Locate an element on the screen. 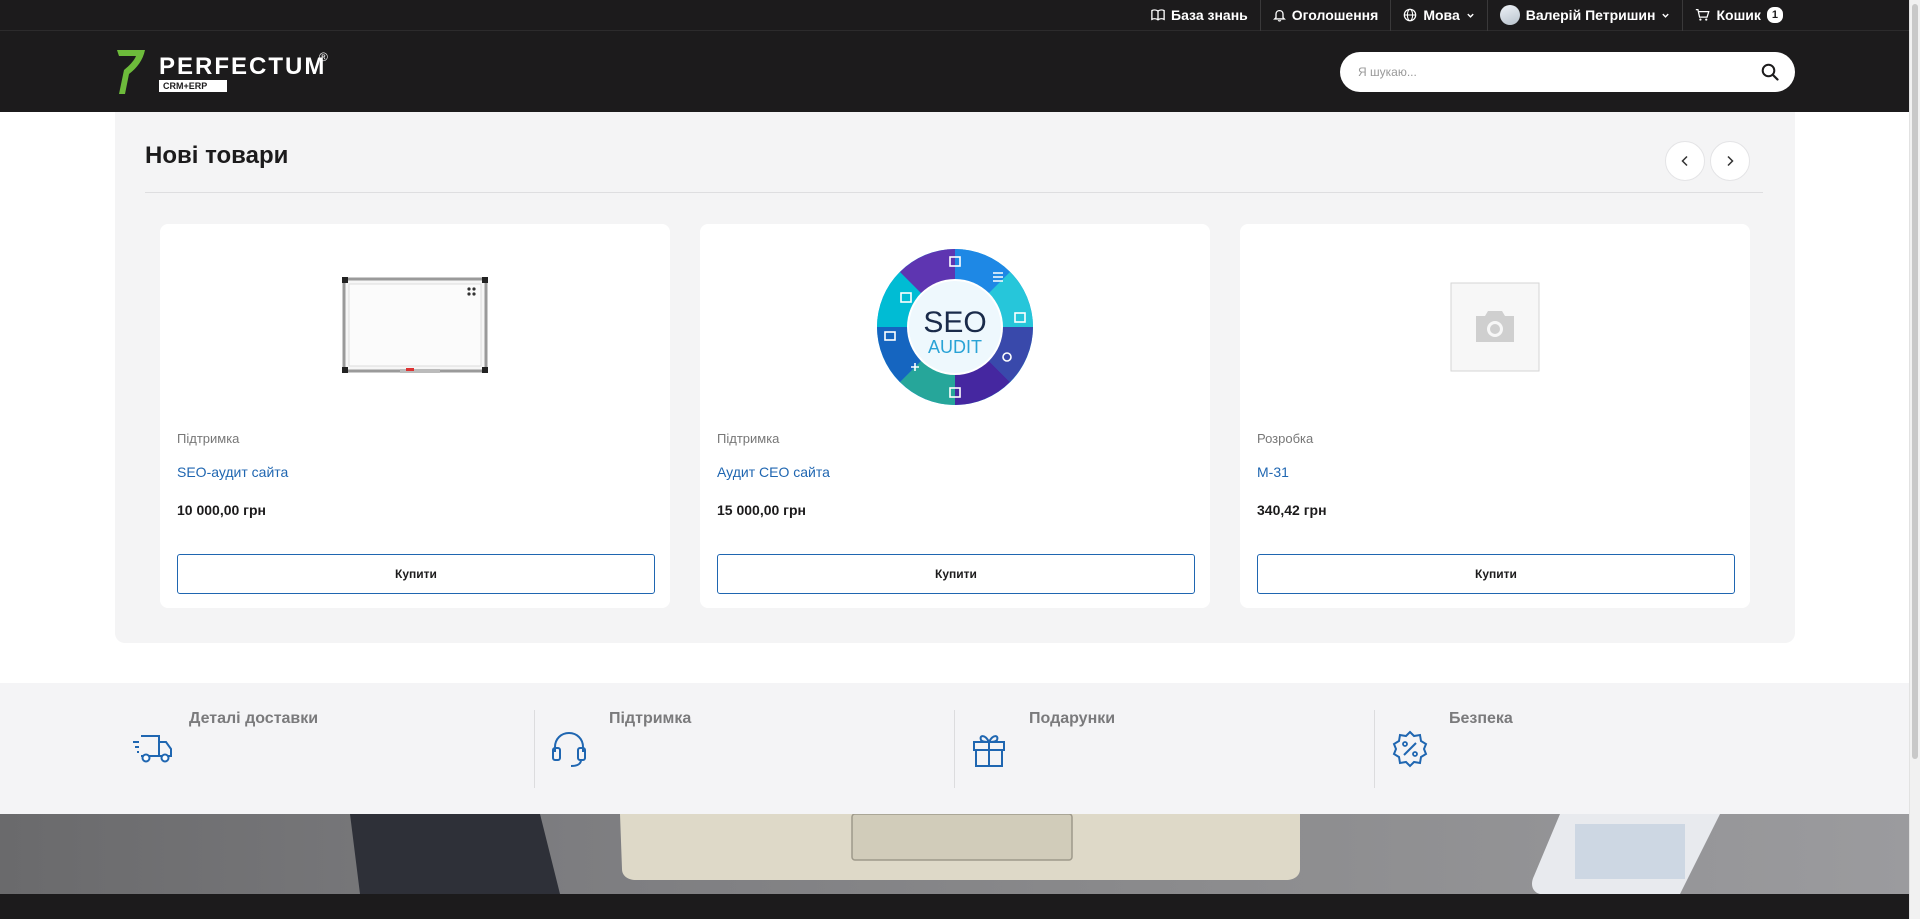  logo-registered-mark: ® is located at coordinates (323, 57).